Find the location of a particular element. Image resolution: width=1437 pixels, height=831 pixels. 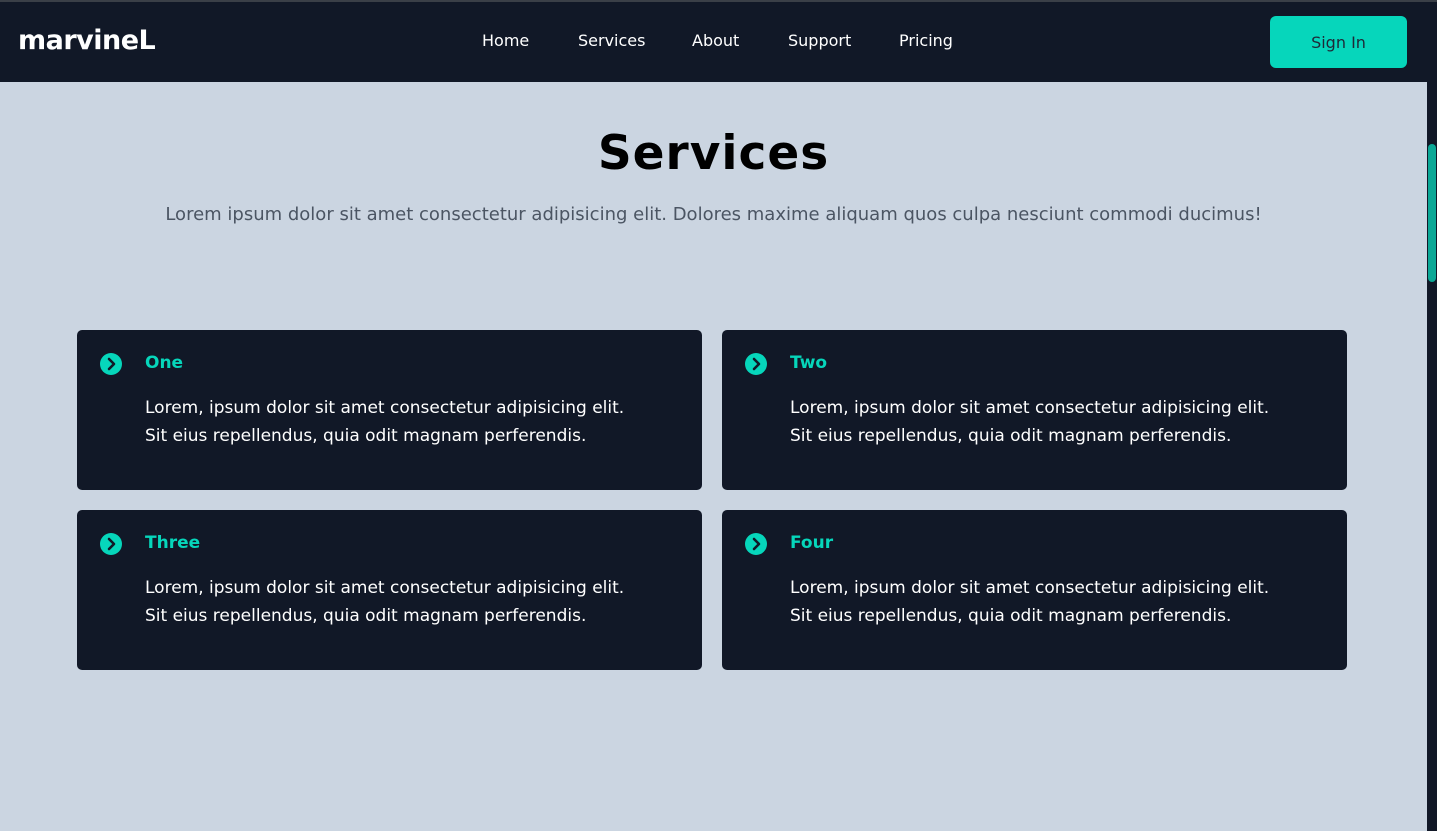

card-title: One is located at coordinates (164, 363).